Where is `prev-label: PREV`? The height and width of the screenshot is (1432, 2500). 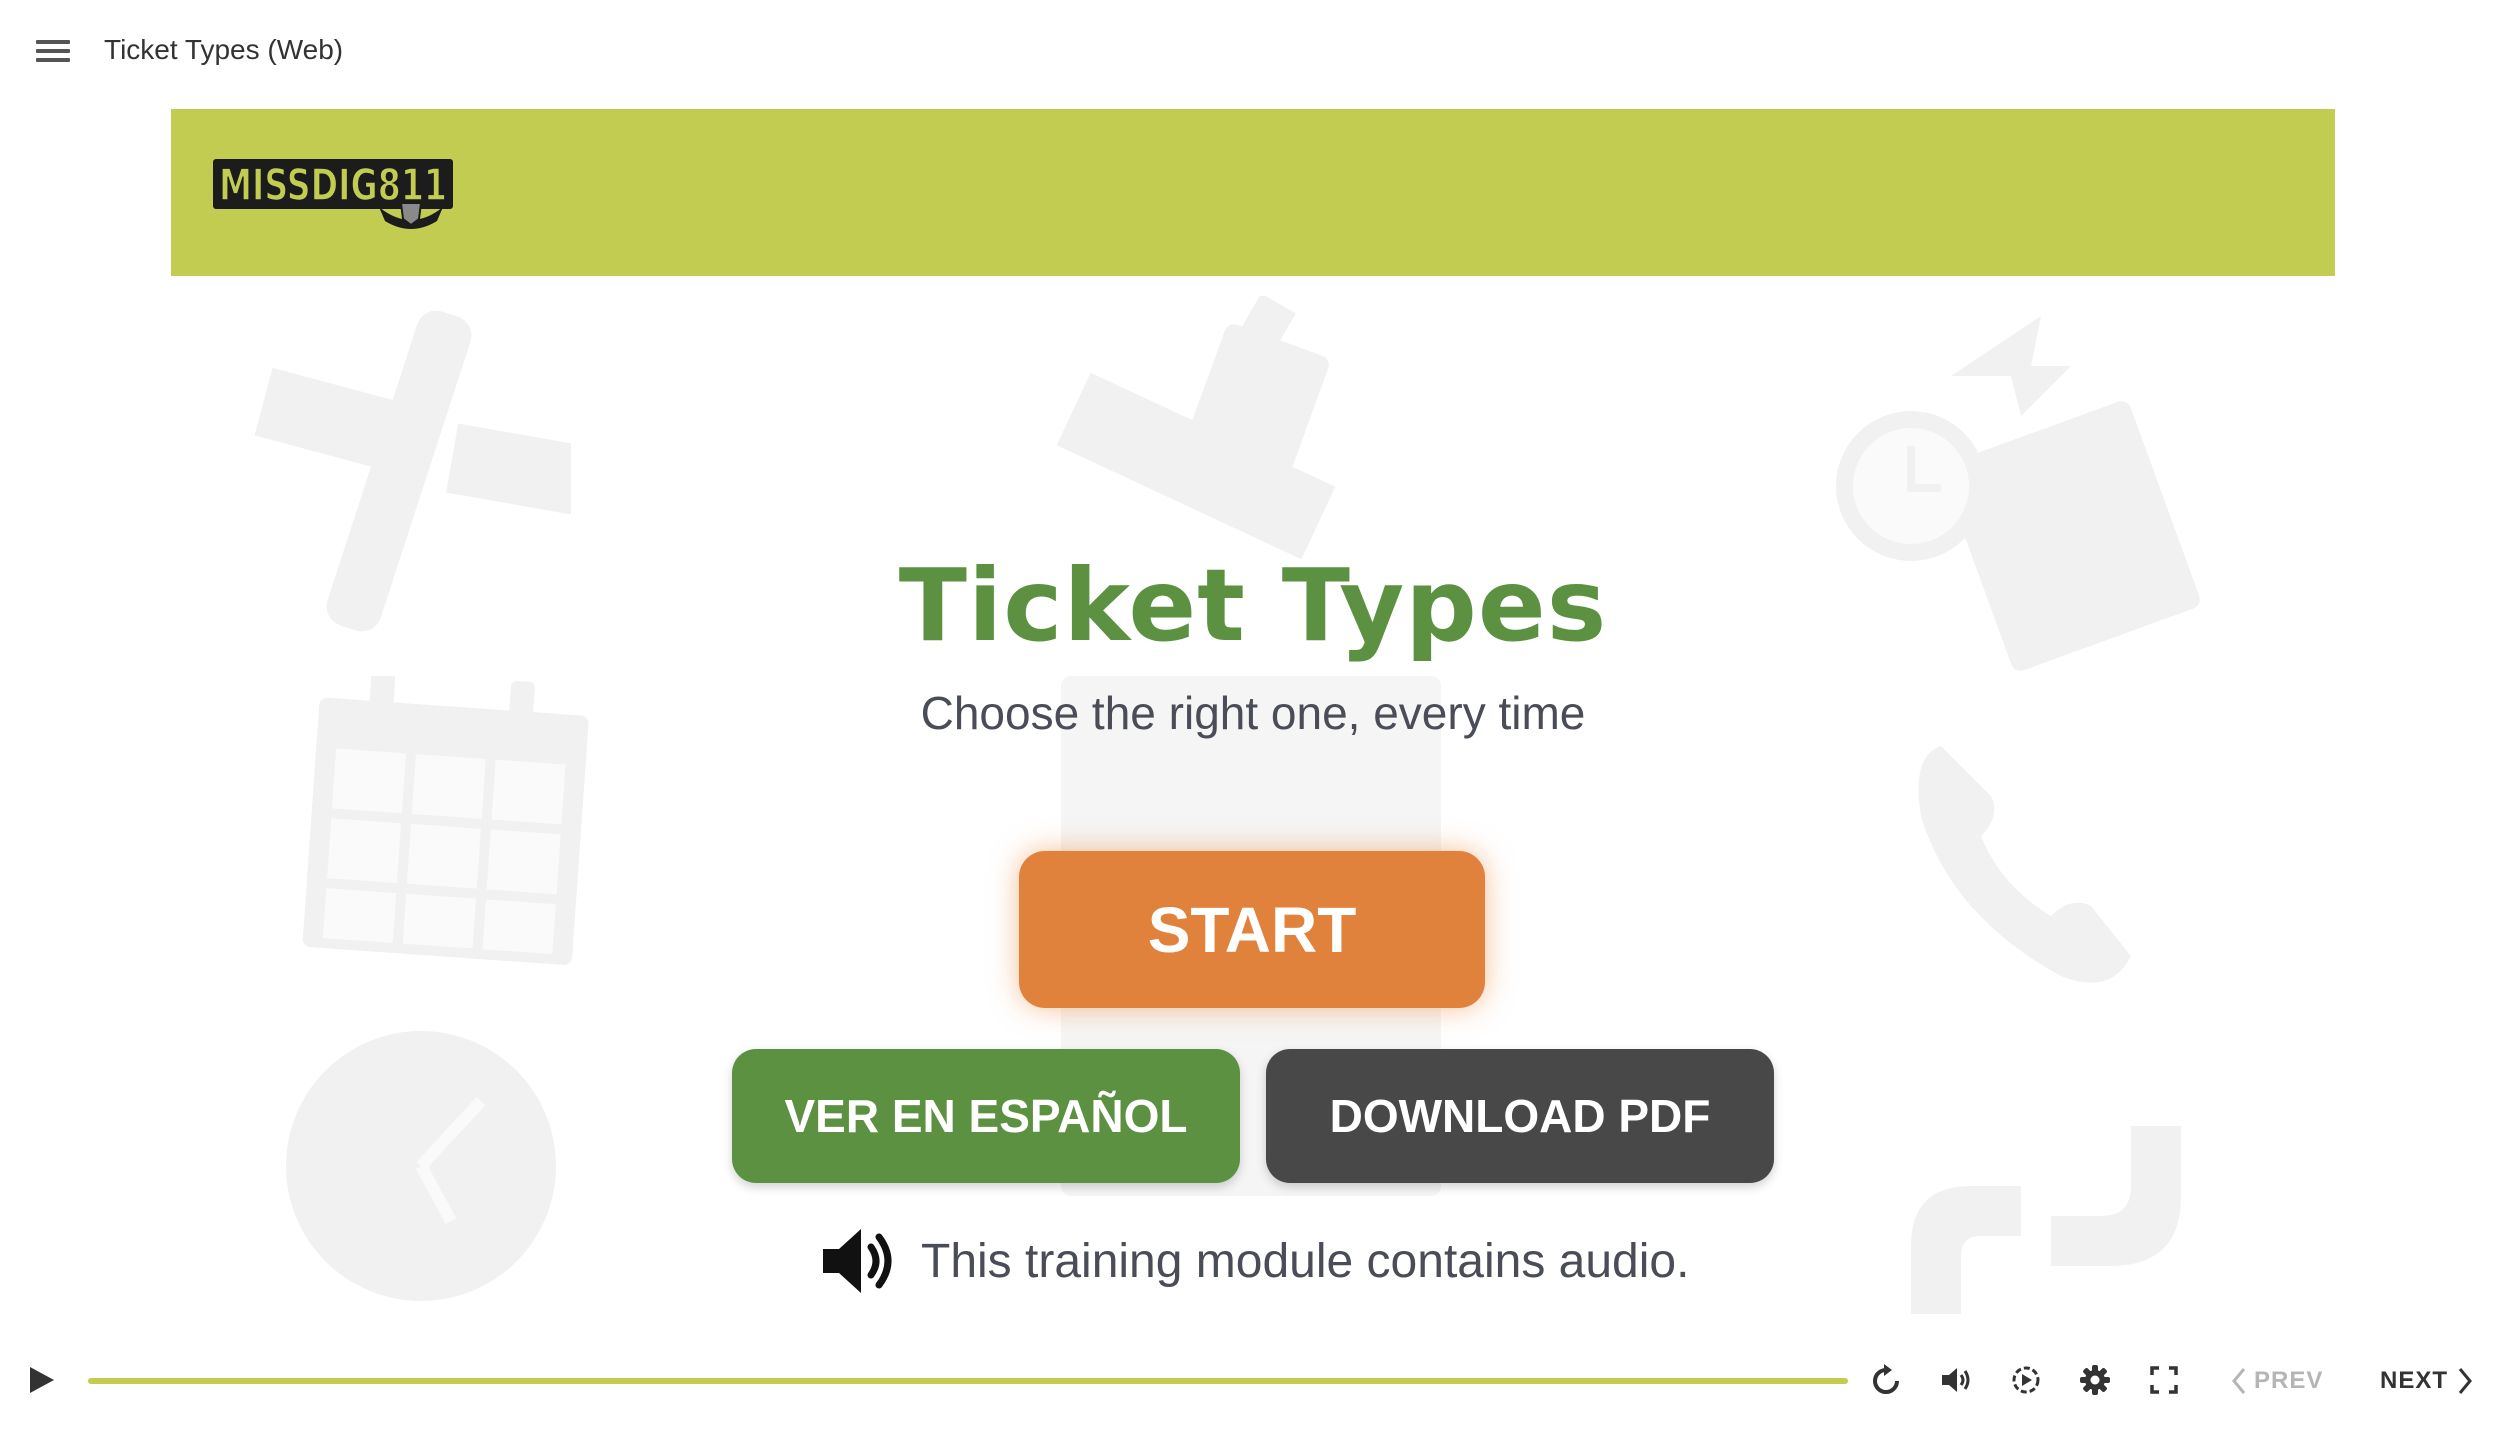
prev-label: PREV is located at coordinates (2289, 1380).